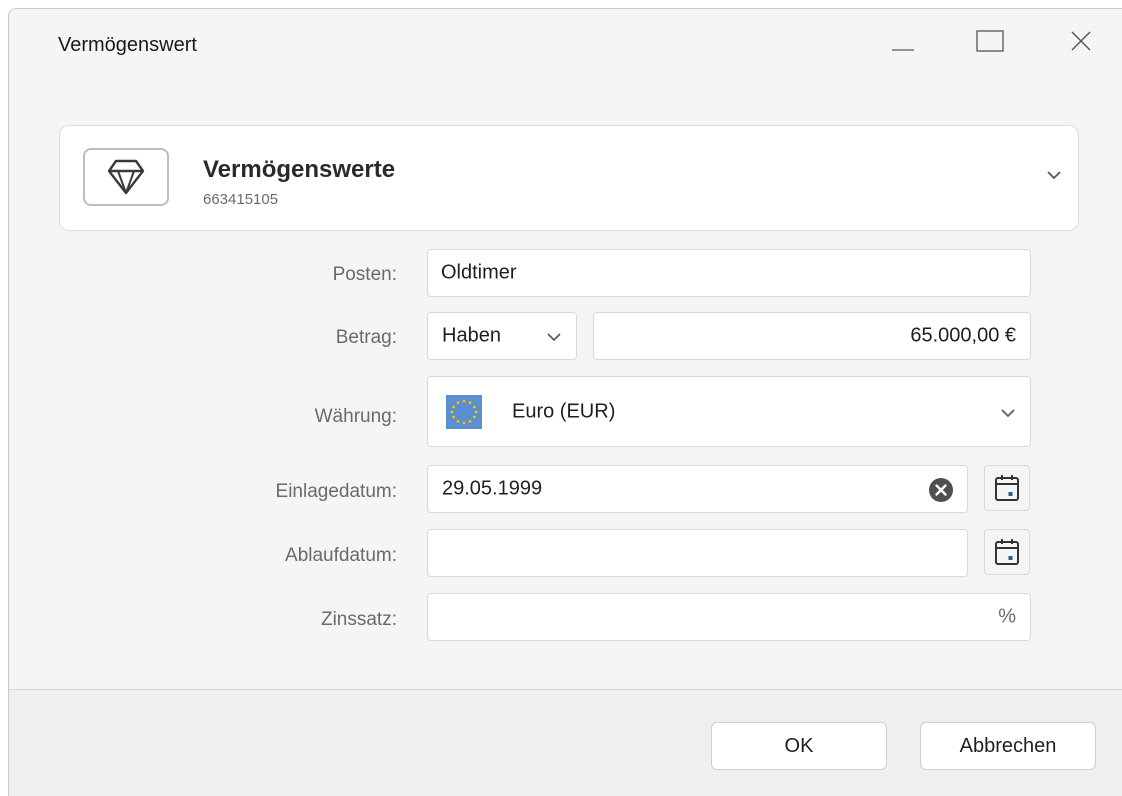  Describe the element at coordinates (903, 50) in the screenshot. I see `minimize-icon` at that location.